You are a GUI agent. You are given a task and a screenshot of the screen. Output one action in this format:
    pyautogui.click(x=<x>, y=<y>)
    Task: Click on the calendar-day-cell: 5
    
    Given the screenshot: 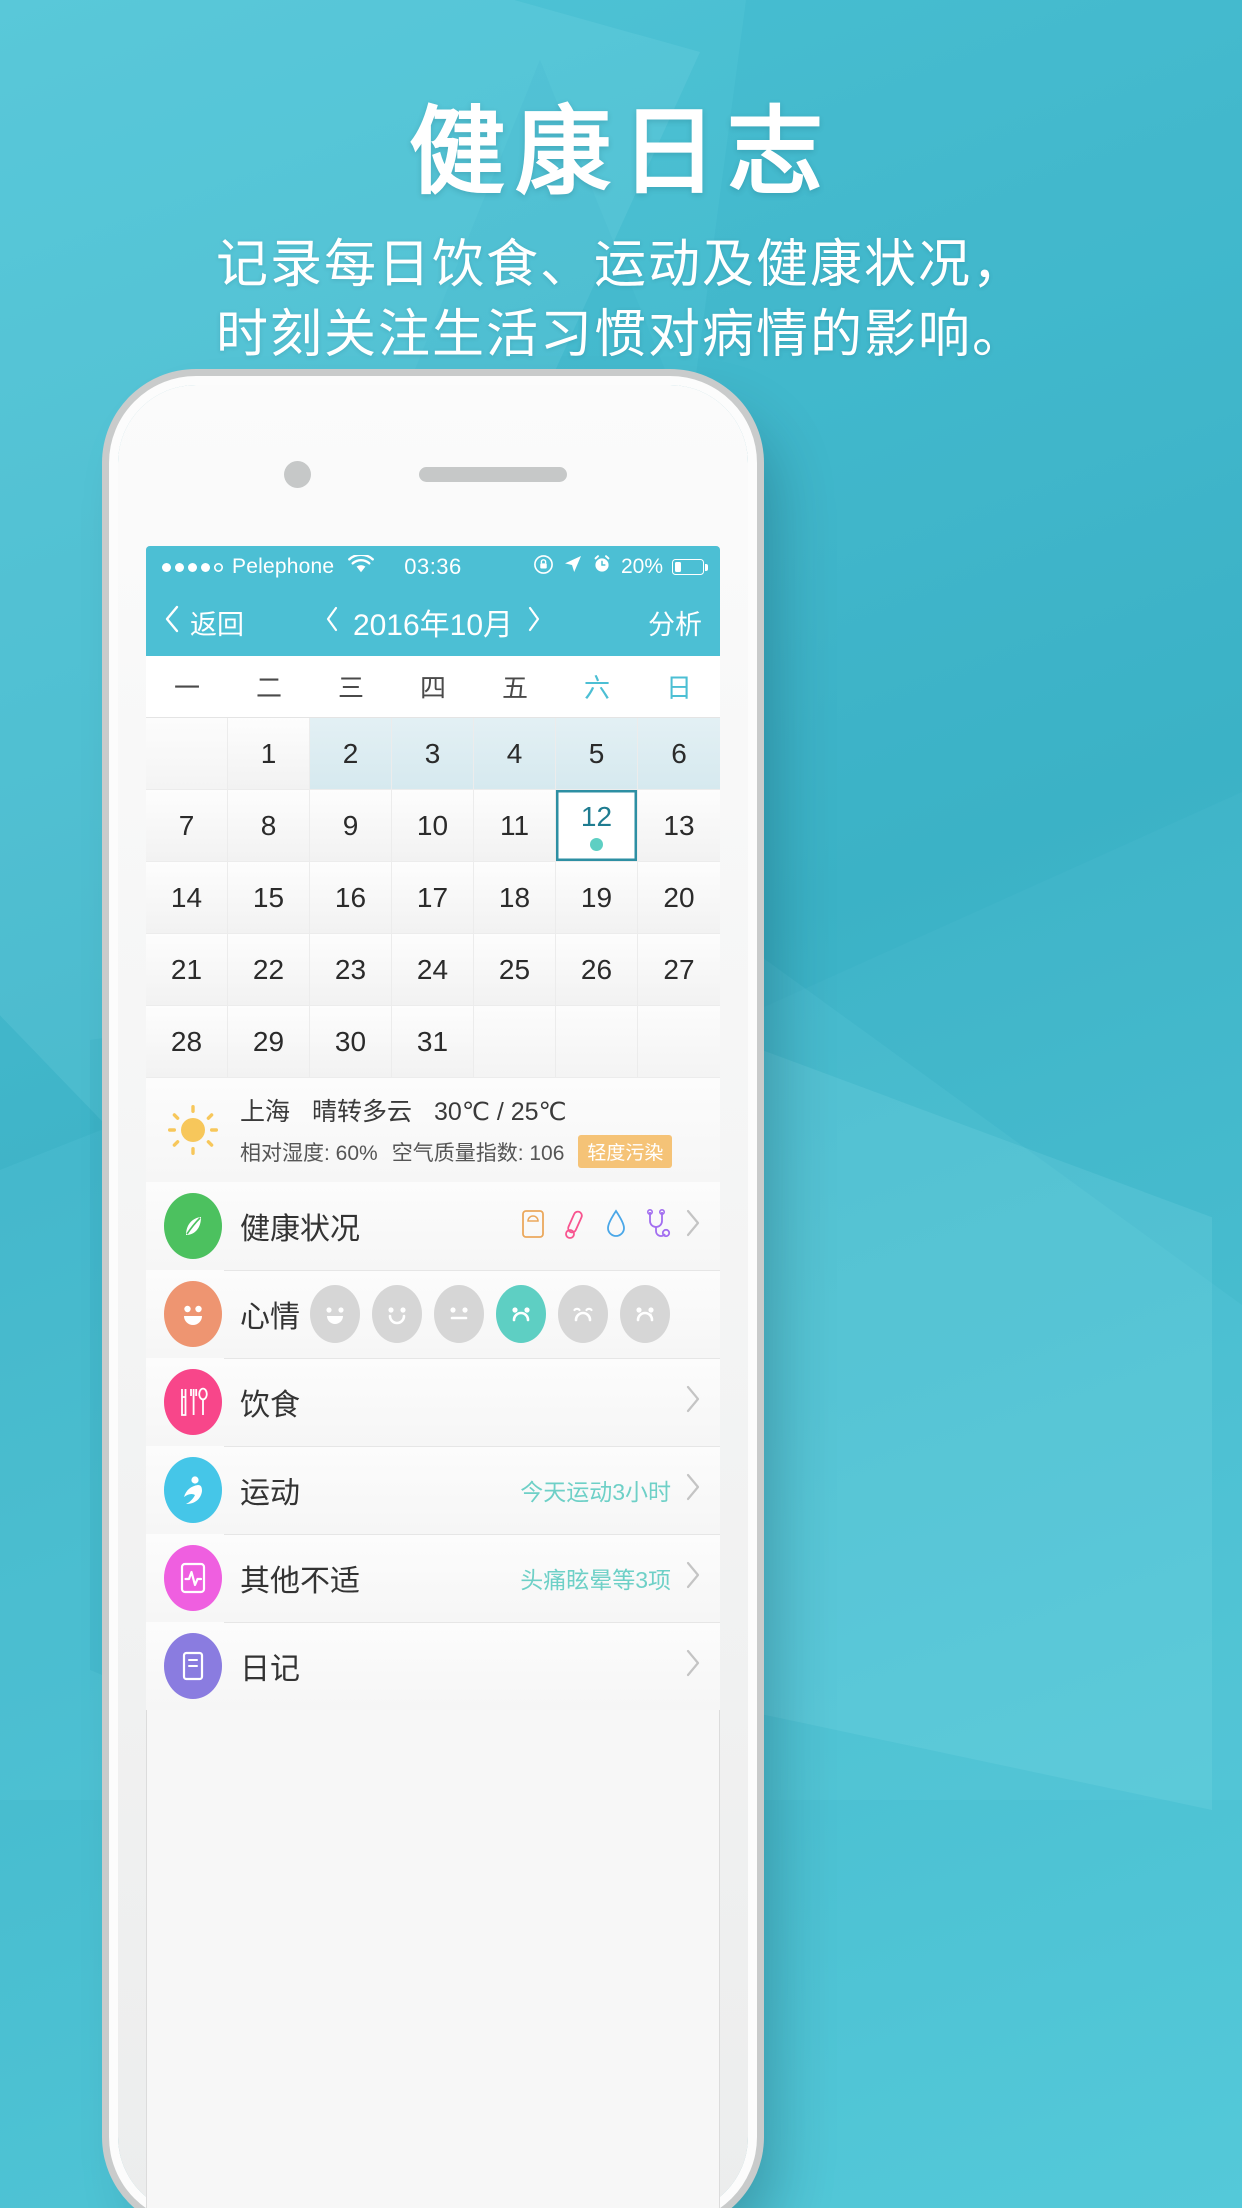 What is the action you would take?
    pyautogui.click(x=597, y=754)
    